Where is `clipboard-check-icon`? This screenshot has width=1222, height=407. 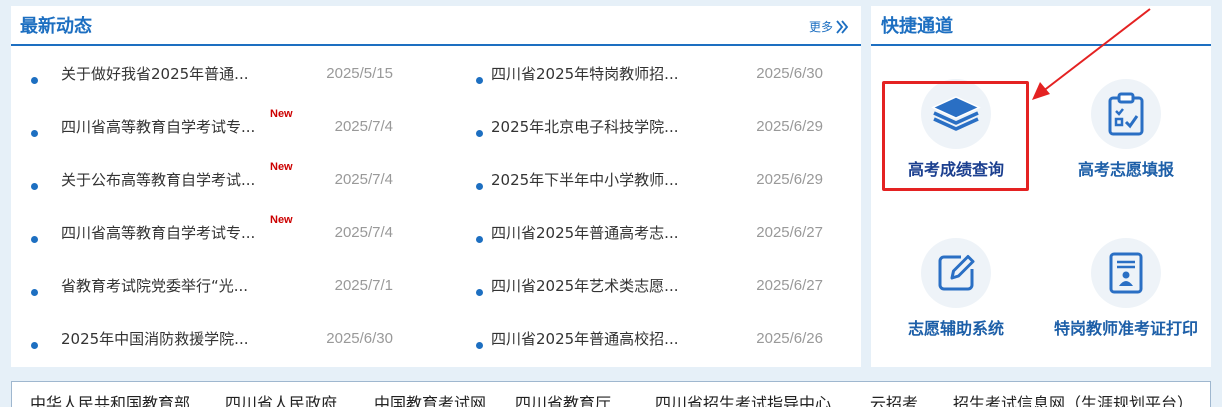 clipboard-check-icon is located at coordinates (1126, 114).